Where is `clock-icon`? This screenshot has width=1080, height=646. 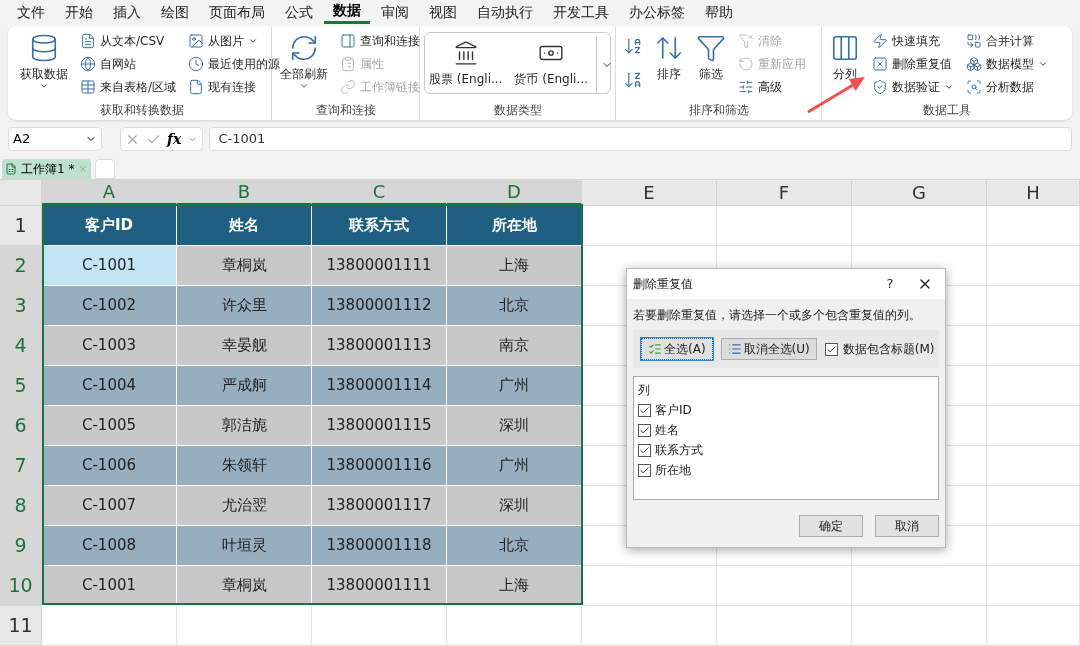
clock-icon is located at coordinates (196, 63).